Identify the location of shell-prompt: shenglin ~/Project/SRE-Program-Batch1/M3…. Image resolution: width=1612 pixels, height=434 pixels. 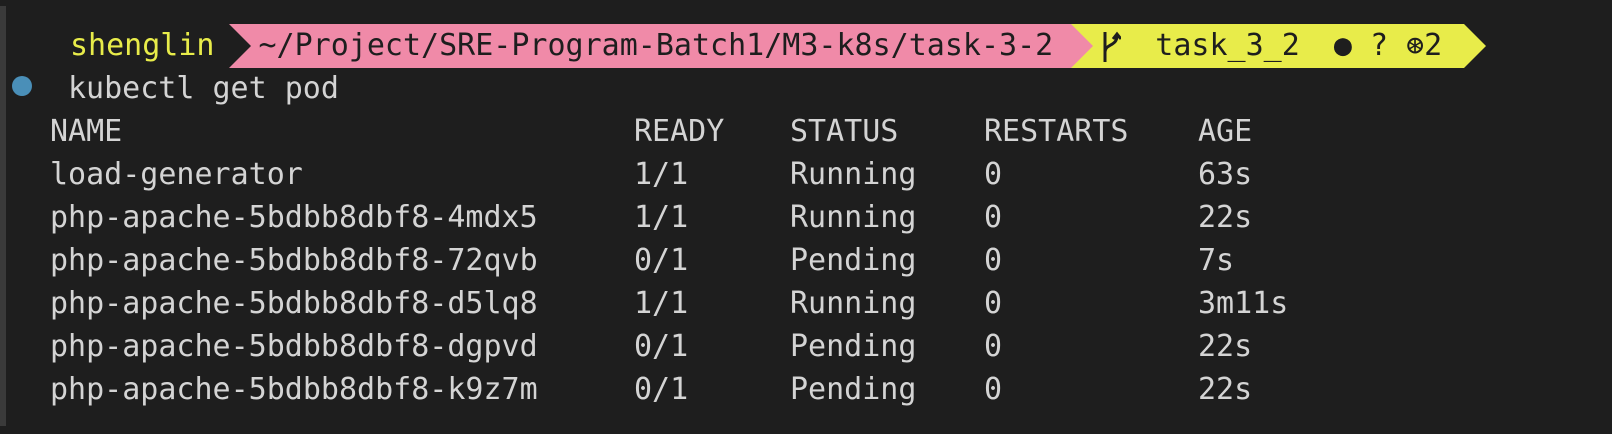
(769, 46).